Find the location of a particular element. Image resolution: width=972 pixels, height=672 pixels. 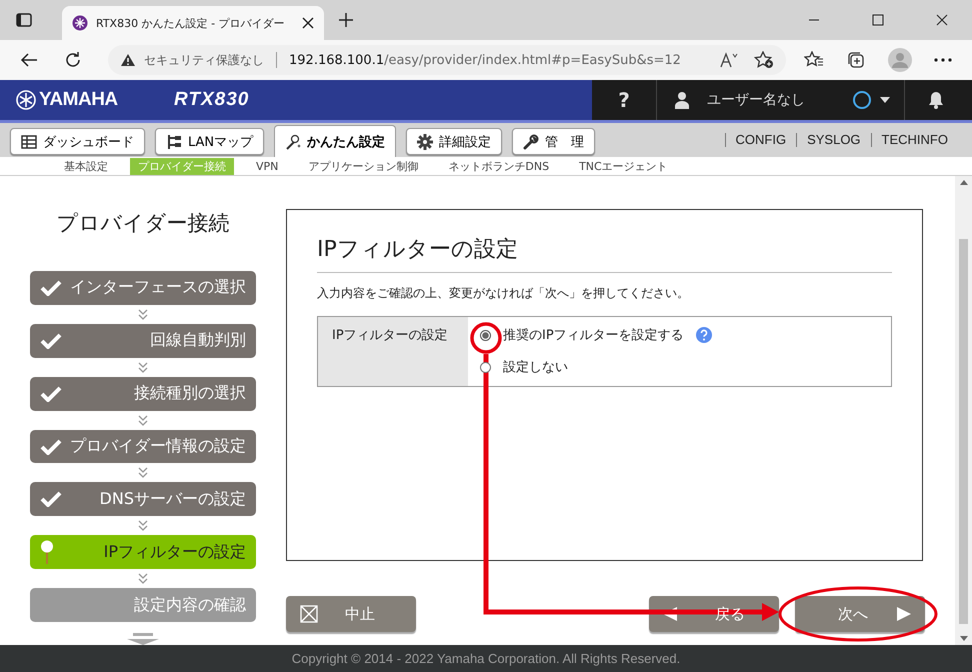

wizard-step: 設定内容の確認 is located at coordinates (143, 605).